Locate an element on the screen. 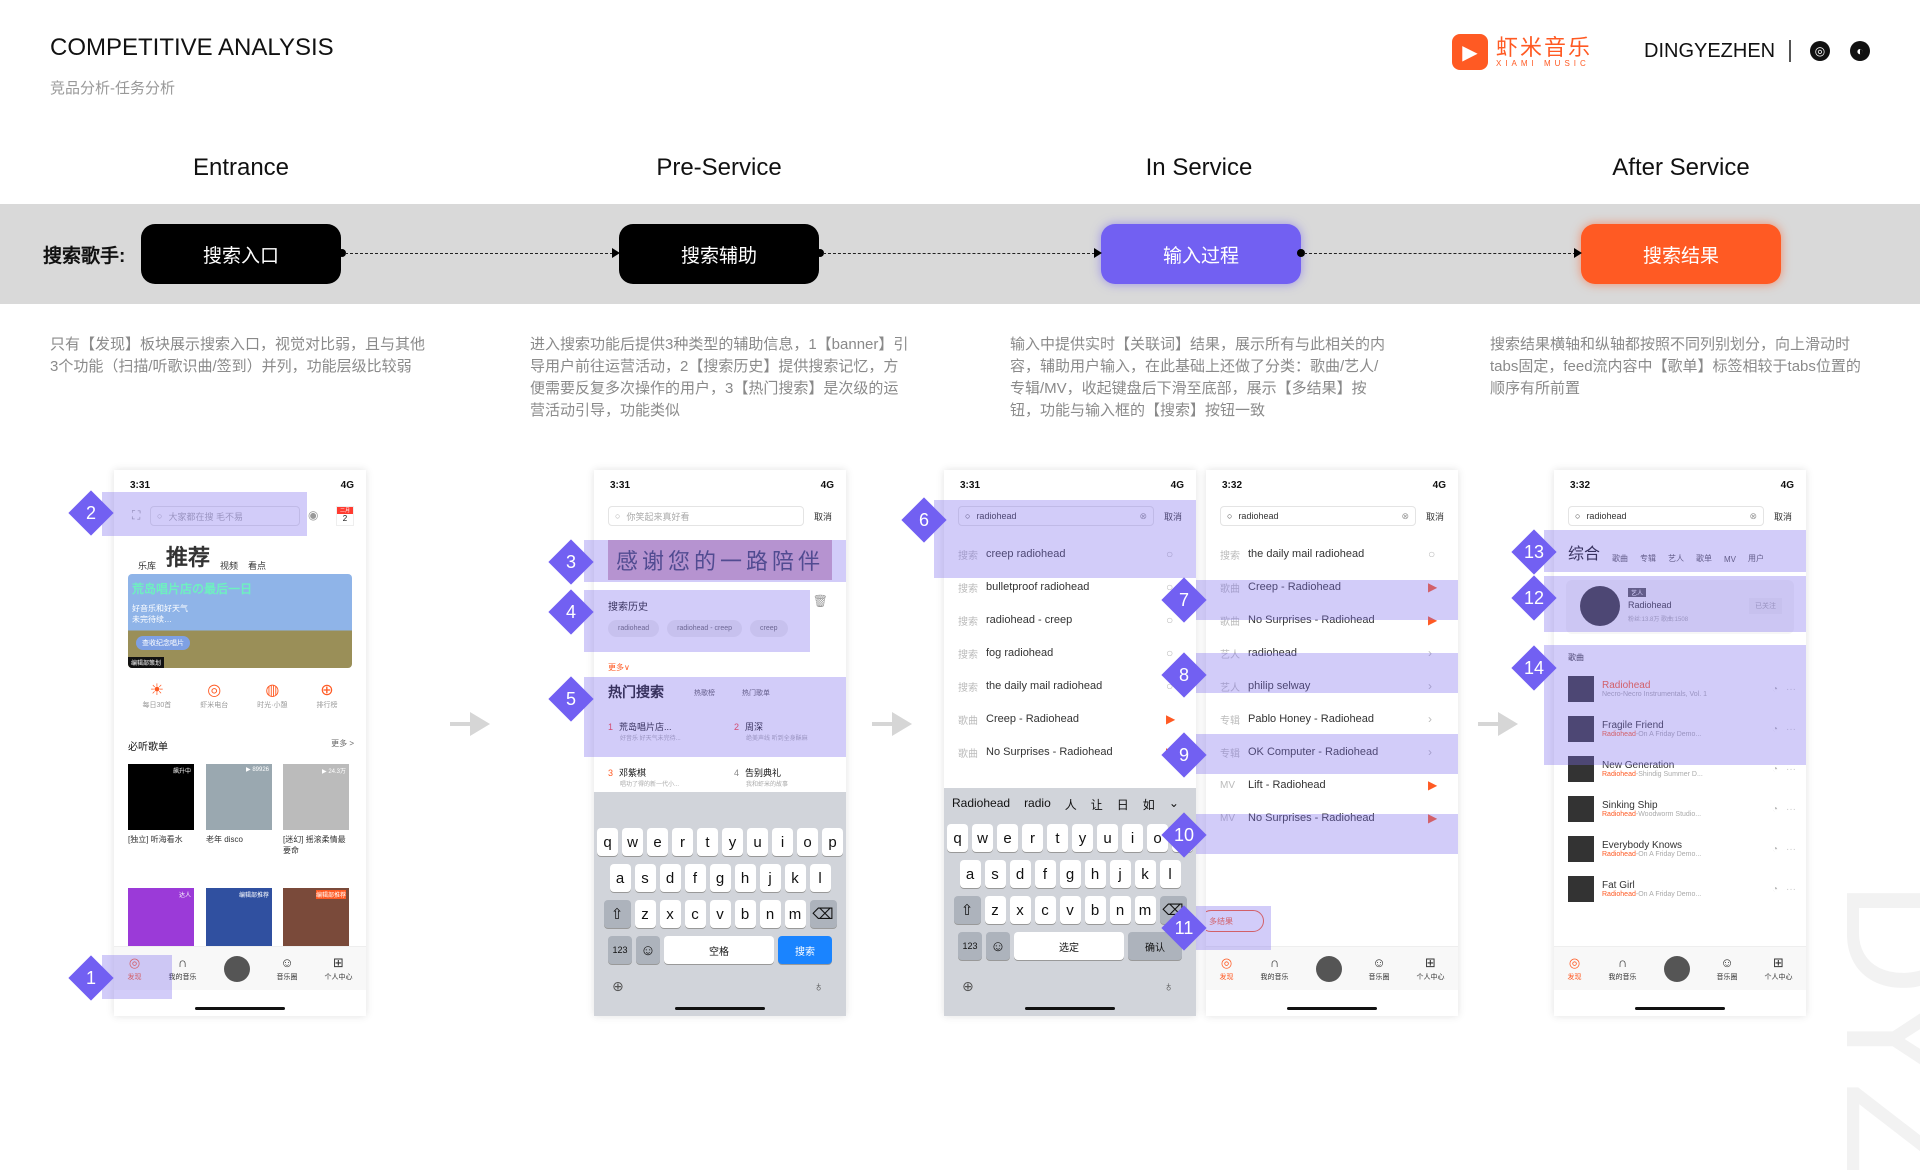 This screenshot has width=1920, height=1170. chevron-down-icon: ⌄ is located at coordinates (1174, 804).